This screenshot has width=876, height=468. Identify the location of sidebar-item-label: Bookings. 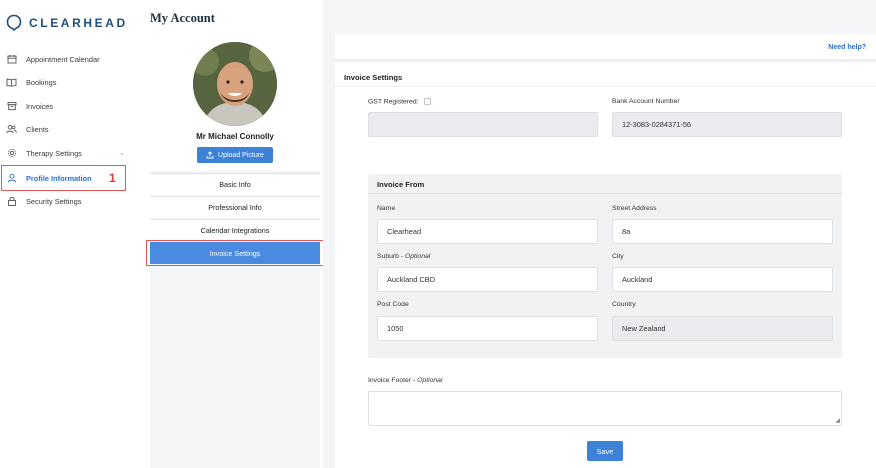
(41, 82).